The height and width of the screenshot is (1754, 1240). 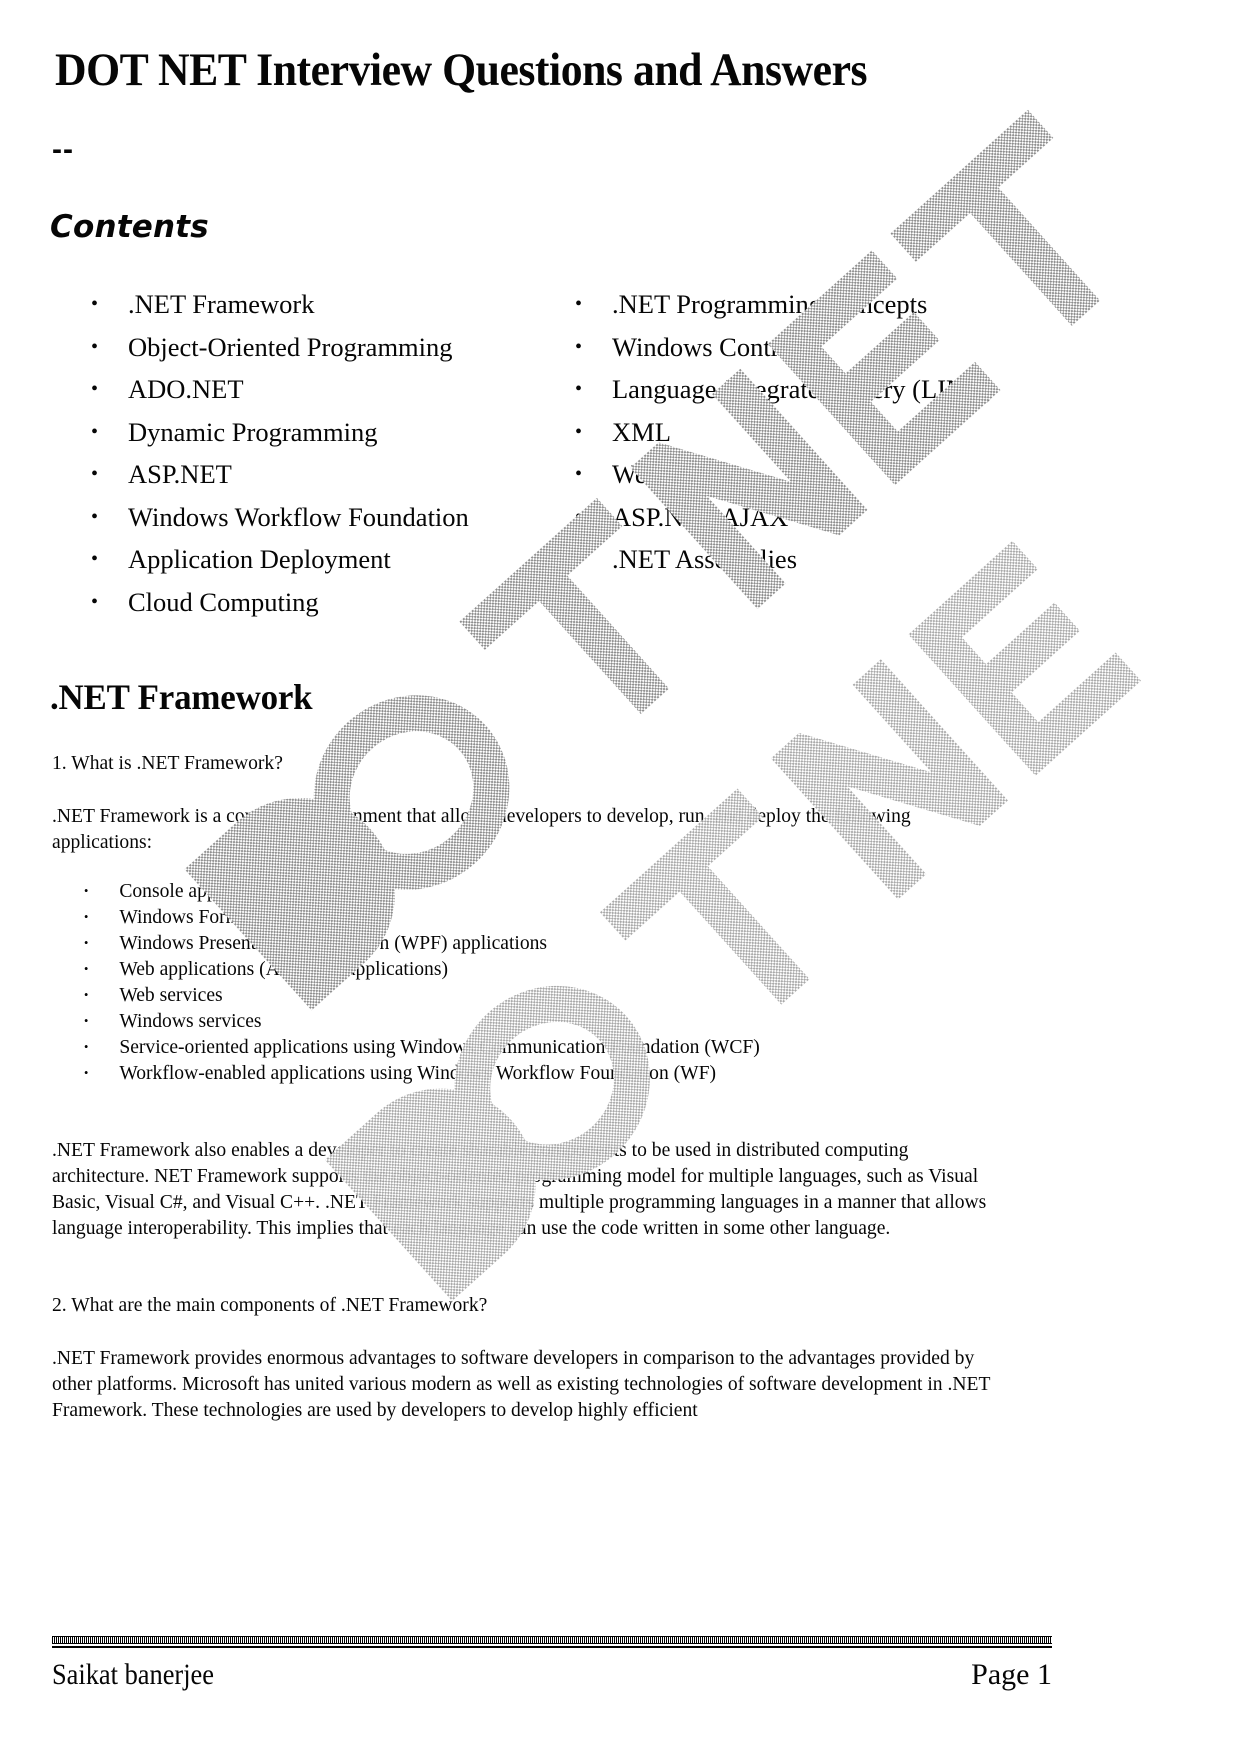 I want to click on toc-item-label: Cloud Computing, so click(x=223, y=601).